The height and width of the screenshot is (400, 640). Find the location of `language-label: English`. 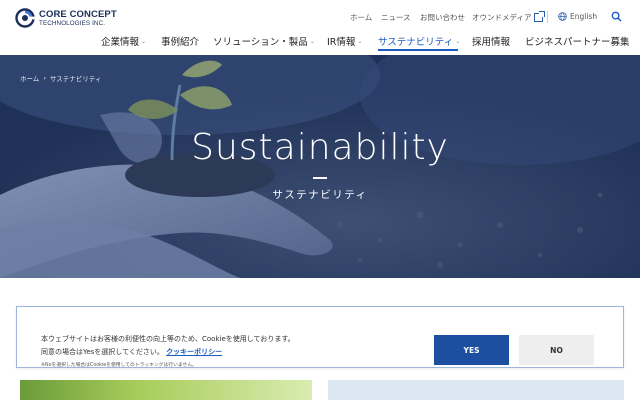

language-label: English is located at coordinates (584, 16).